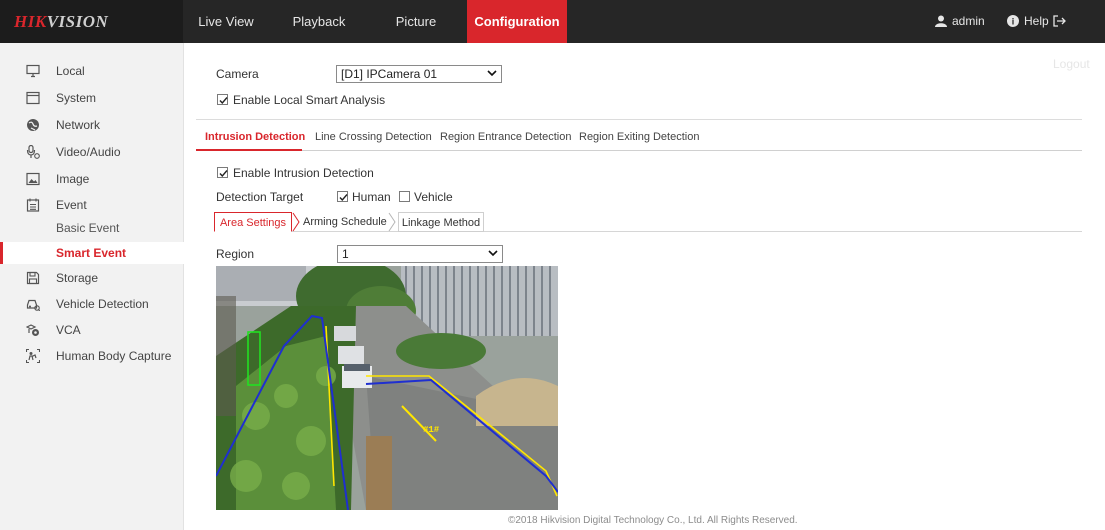  I want to click on sidebar-item-storage: Storage, so click(91, 278).